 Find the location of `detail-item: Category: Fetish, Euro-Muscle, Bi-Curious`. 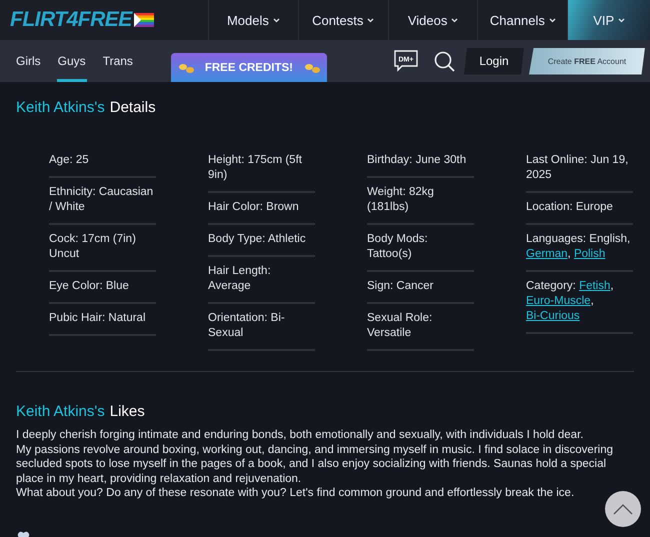

detail-item: Category: Fetish, Euro-Muscle, Bi-Curious is located at coordinates (579, 303).